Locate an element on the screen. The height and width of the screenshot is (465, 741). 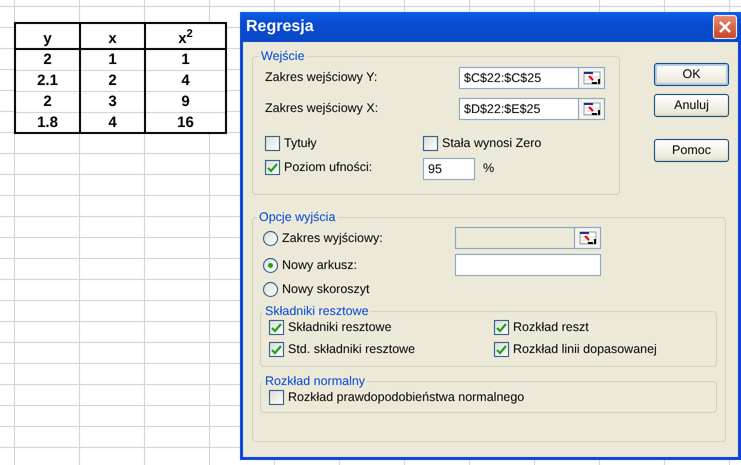
radio-label: Zakres wyjściowy: is located at coordinates (332, 238).